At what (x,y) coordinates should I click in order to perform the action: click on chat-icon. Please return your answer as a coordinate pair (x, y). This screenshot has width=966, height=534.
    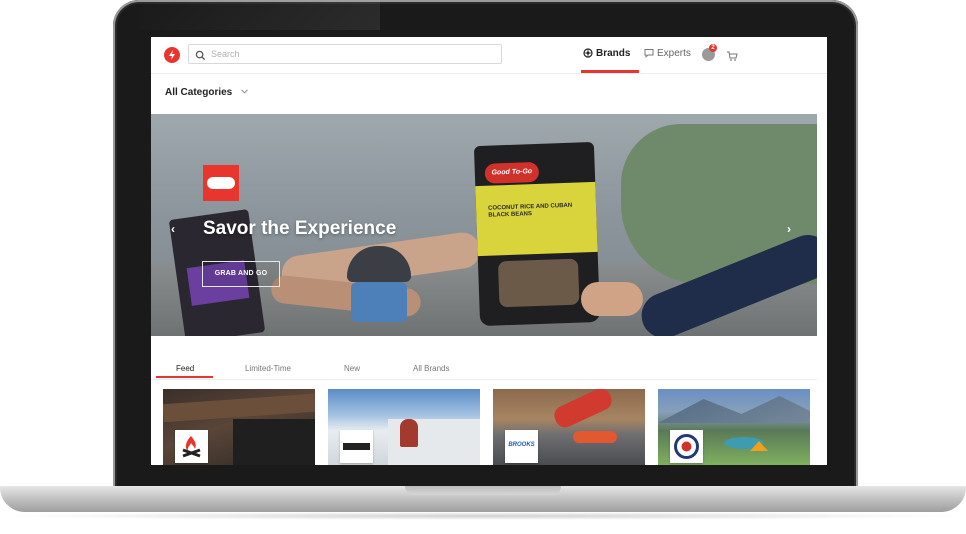
    Looking at the image, I should click on (649, 53).